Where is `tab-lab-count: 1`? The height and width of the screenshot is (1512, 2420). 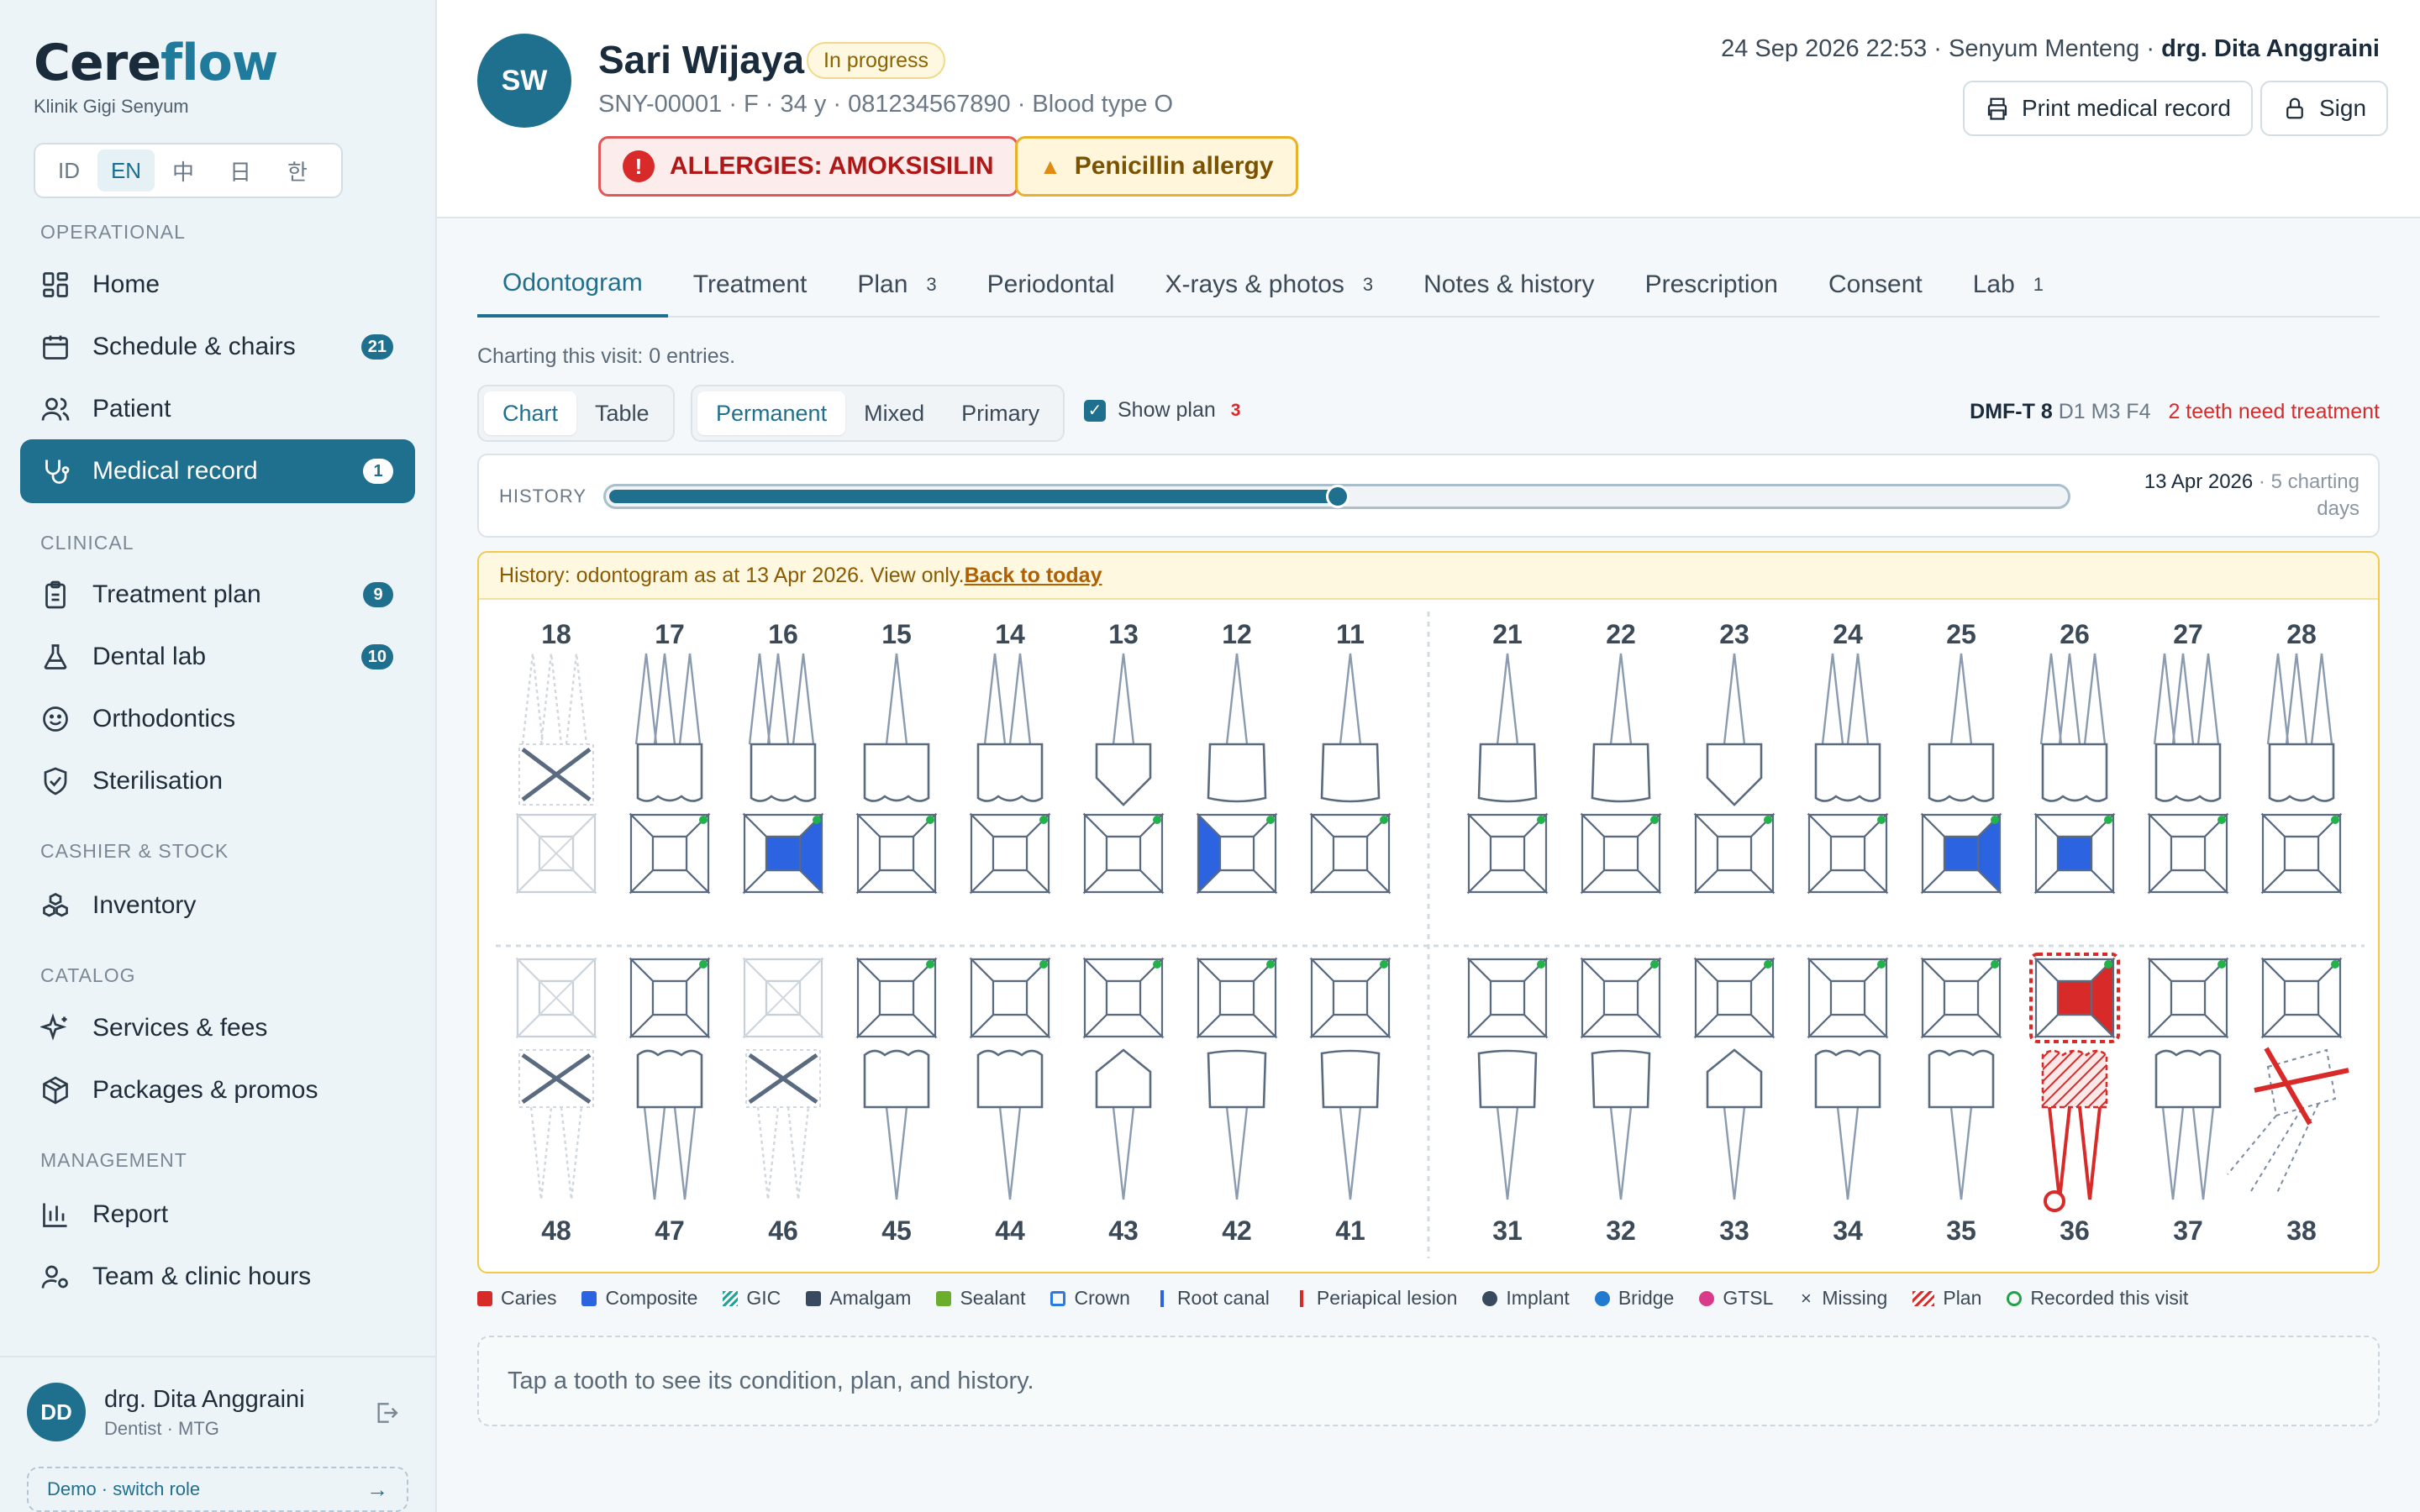 tab-lab-count: 1 is located at coordinates (2039, 284).